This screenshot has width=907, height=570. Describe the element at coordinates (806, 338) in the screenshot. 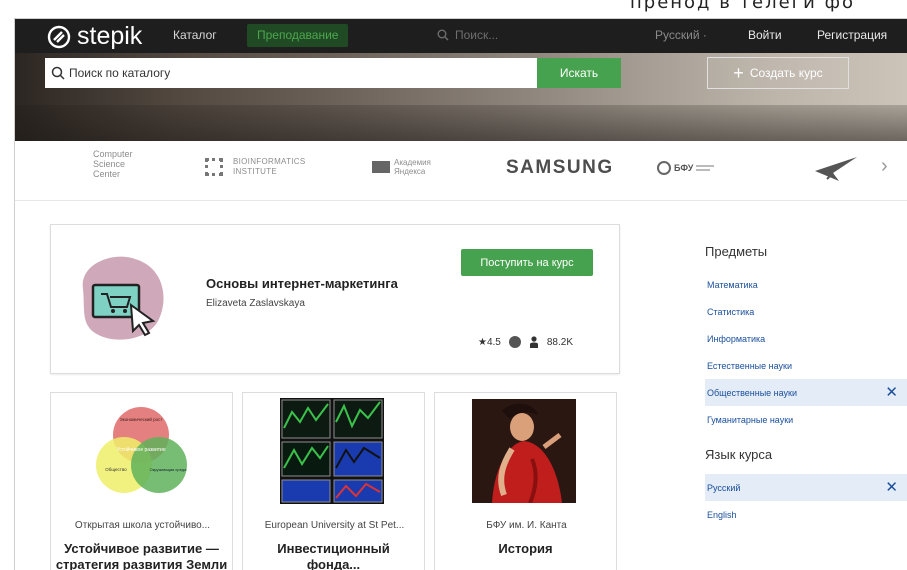

I see `subject-filter-cs: Информатика` at that location.